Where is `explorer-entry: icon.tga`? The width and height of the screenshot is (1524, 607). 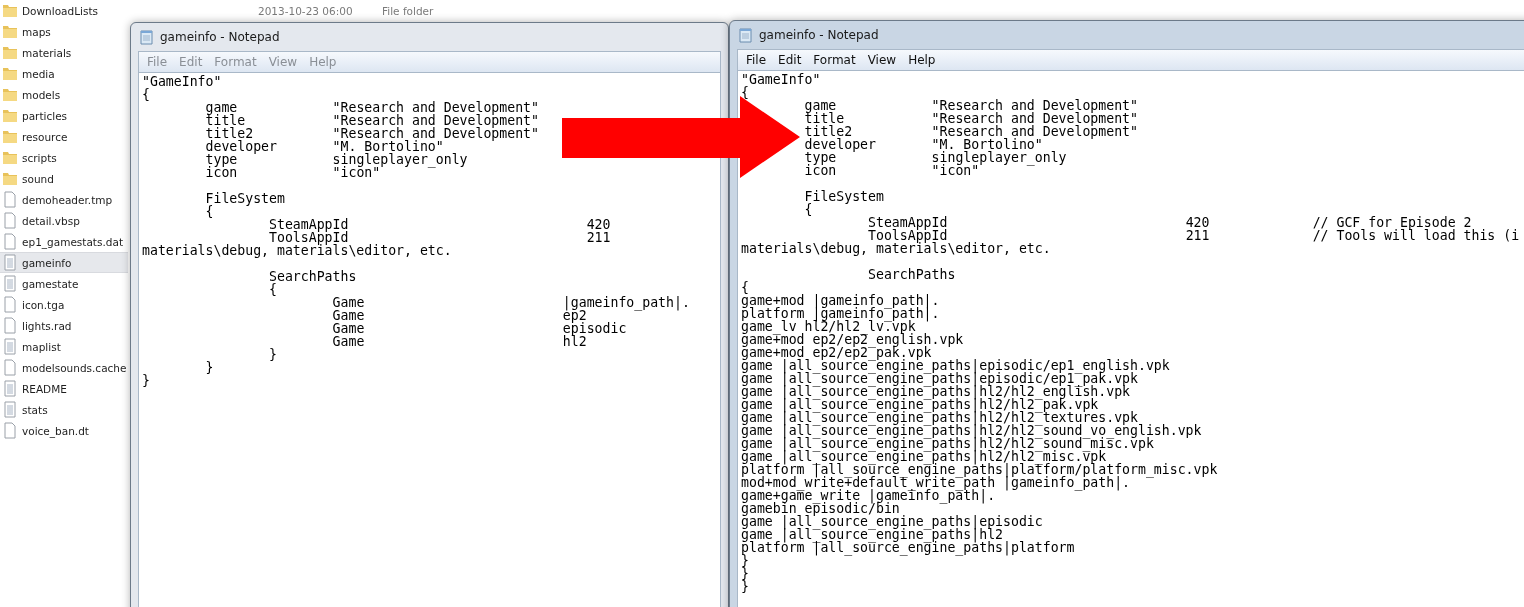 explorer-entry: icon.tga is located at coordinates (64, 304).